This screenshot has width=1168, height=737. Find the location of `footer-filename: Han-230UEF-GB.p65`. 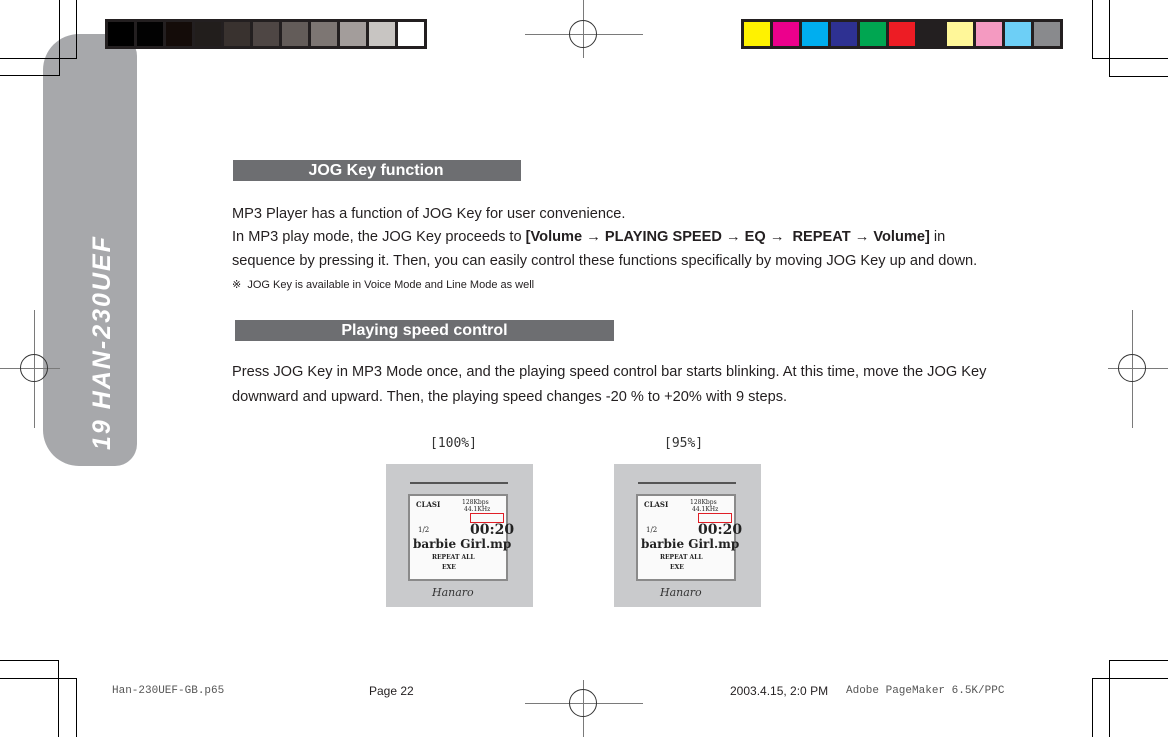

footer-filename: Han-230UEF-GB.p65 is located at coordinates (168, 691).